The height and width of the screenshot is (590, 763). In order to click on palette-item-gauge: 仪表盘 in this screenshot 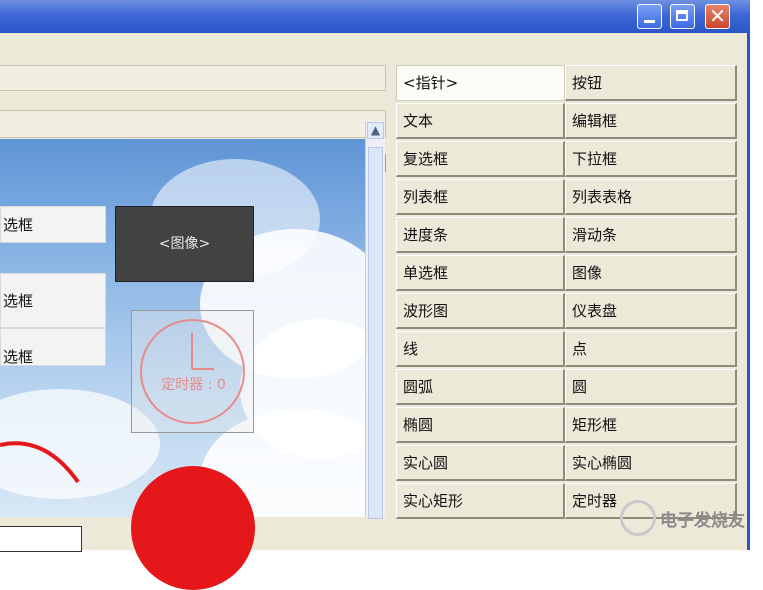, I will do `click(651, 311)`.